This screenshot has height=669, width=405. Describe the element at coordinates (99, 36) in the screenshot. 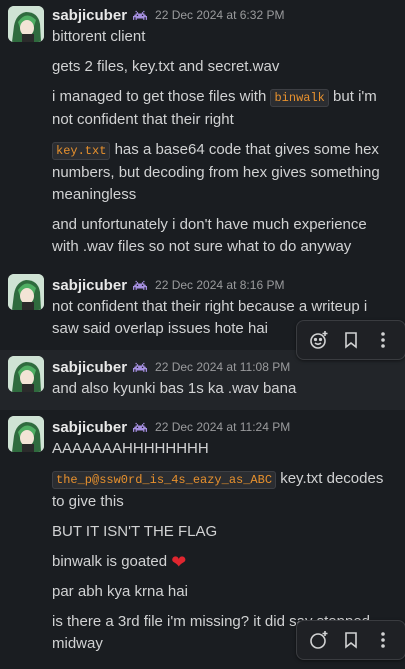

I see `message-text: bittorent client` at that location.